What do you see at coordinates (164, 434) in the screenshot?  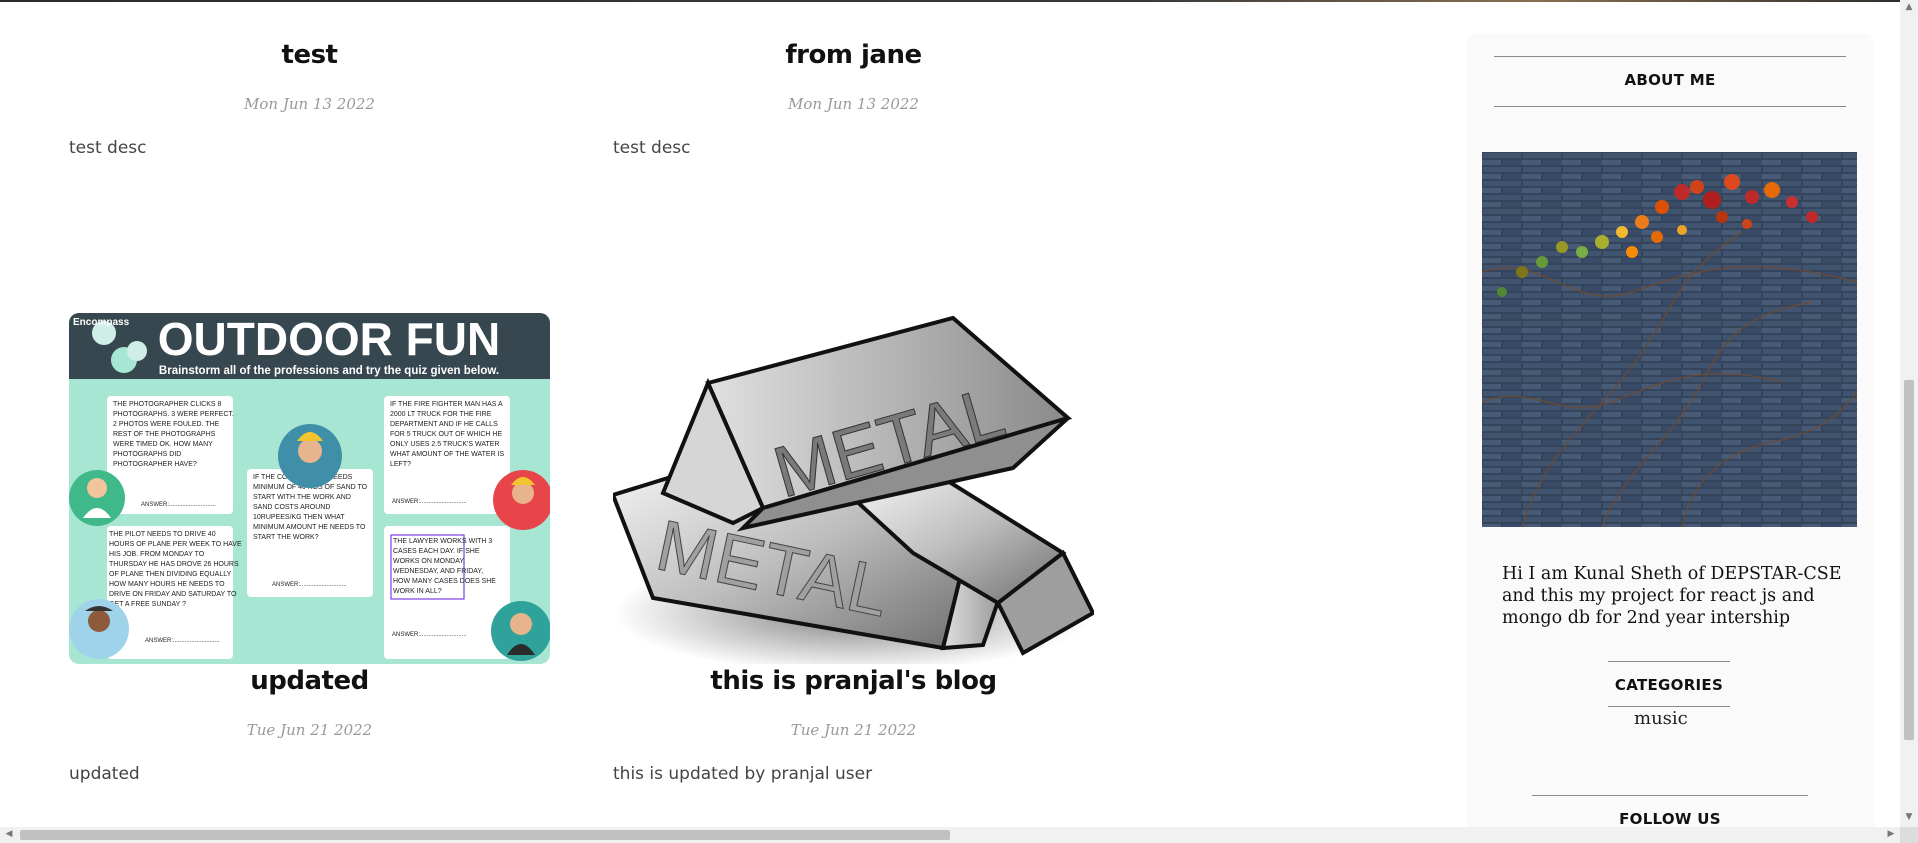 I see `worksheet-question-line: REST OF THE PHOTOGRAPHS` at bounding box center [164, 434].